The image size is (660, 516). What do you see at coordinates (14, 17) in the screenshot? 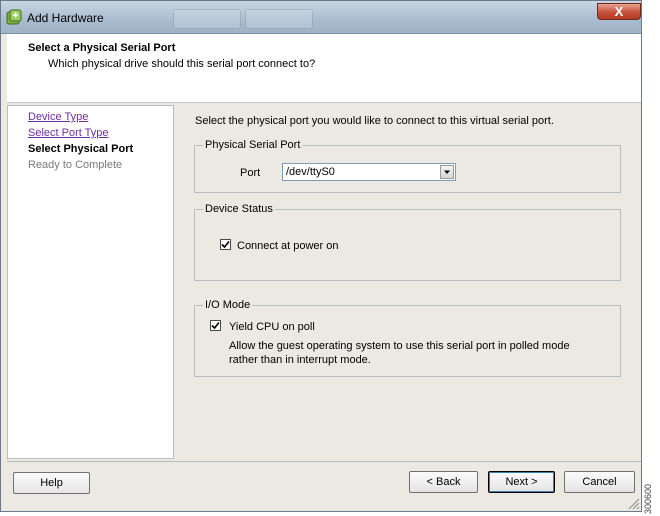
I see `hardware-icon` at bounding box center [14, 17].